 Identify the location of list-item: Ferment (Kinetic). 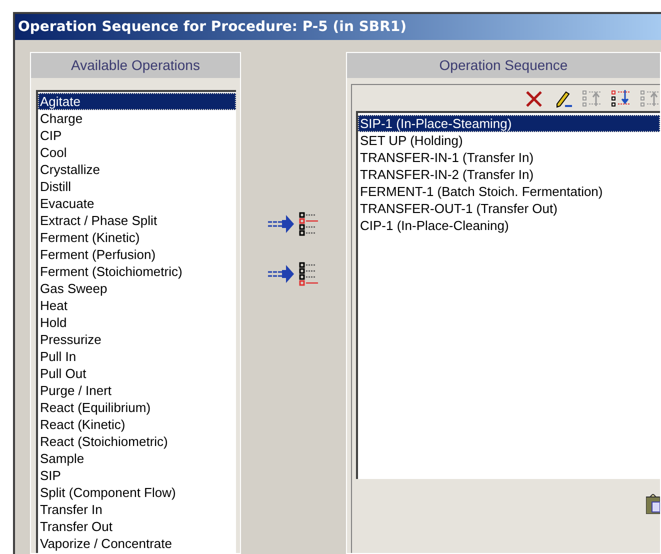
(137, 237).